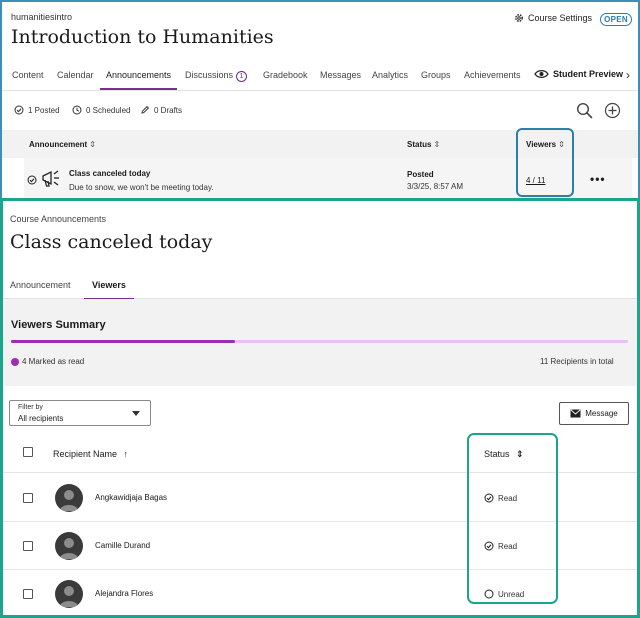 This screenshot has width=640, height=618. What do you see at coordinates (85, 454) in the screenshot?
I see `column-recipient-name-label: Recipient Name` at bounding box center [85, 454].